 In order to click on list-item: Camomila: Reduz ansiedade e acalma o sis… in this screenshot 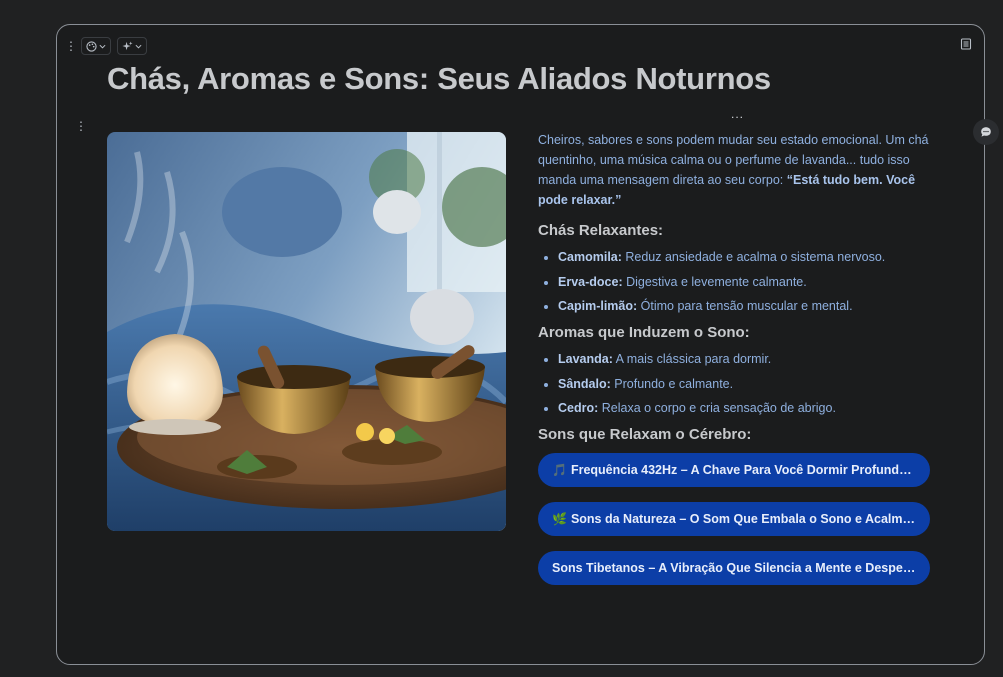, I will do `click(748, 257)`.